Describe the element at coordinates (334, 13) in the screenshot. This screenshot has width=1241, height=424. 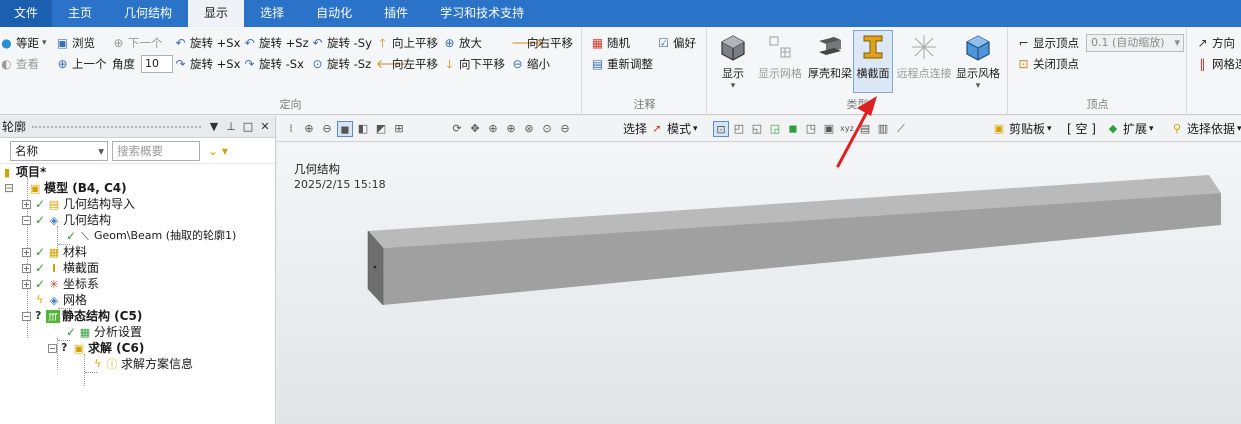
I see `tab-automation: 自动化` at that location.